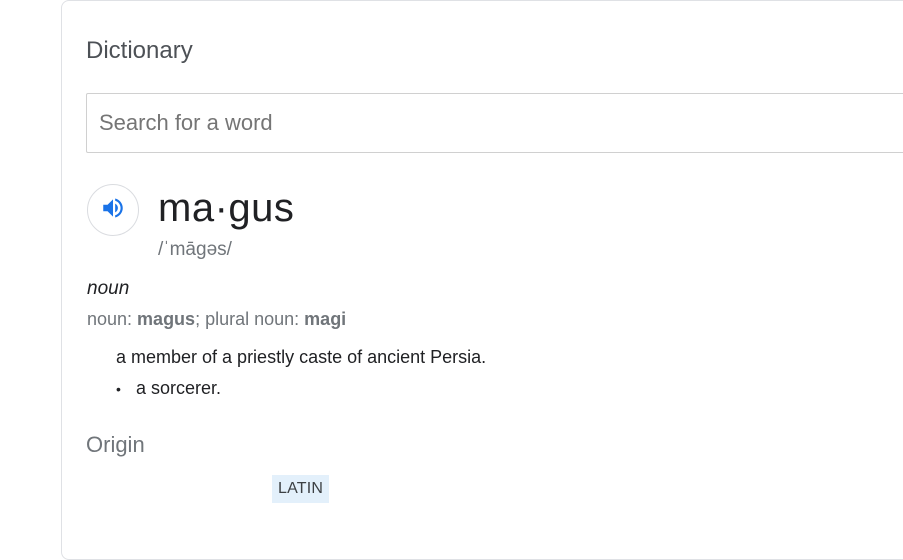  I want to click on origin-language-chip: LATIN, so click(301, 489).